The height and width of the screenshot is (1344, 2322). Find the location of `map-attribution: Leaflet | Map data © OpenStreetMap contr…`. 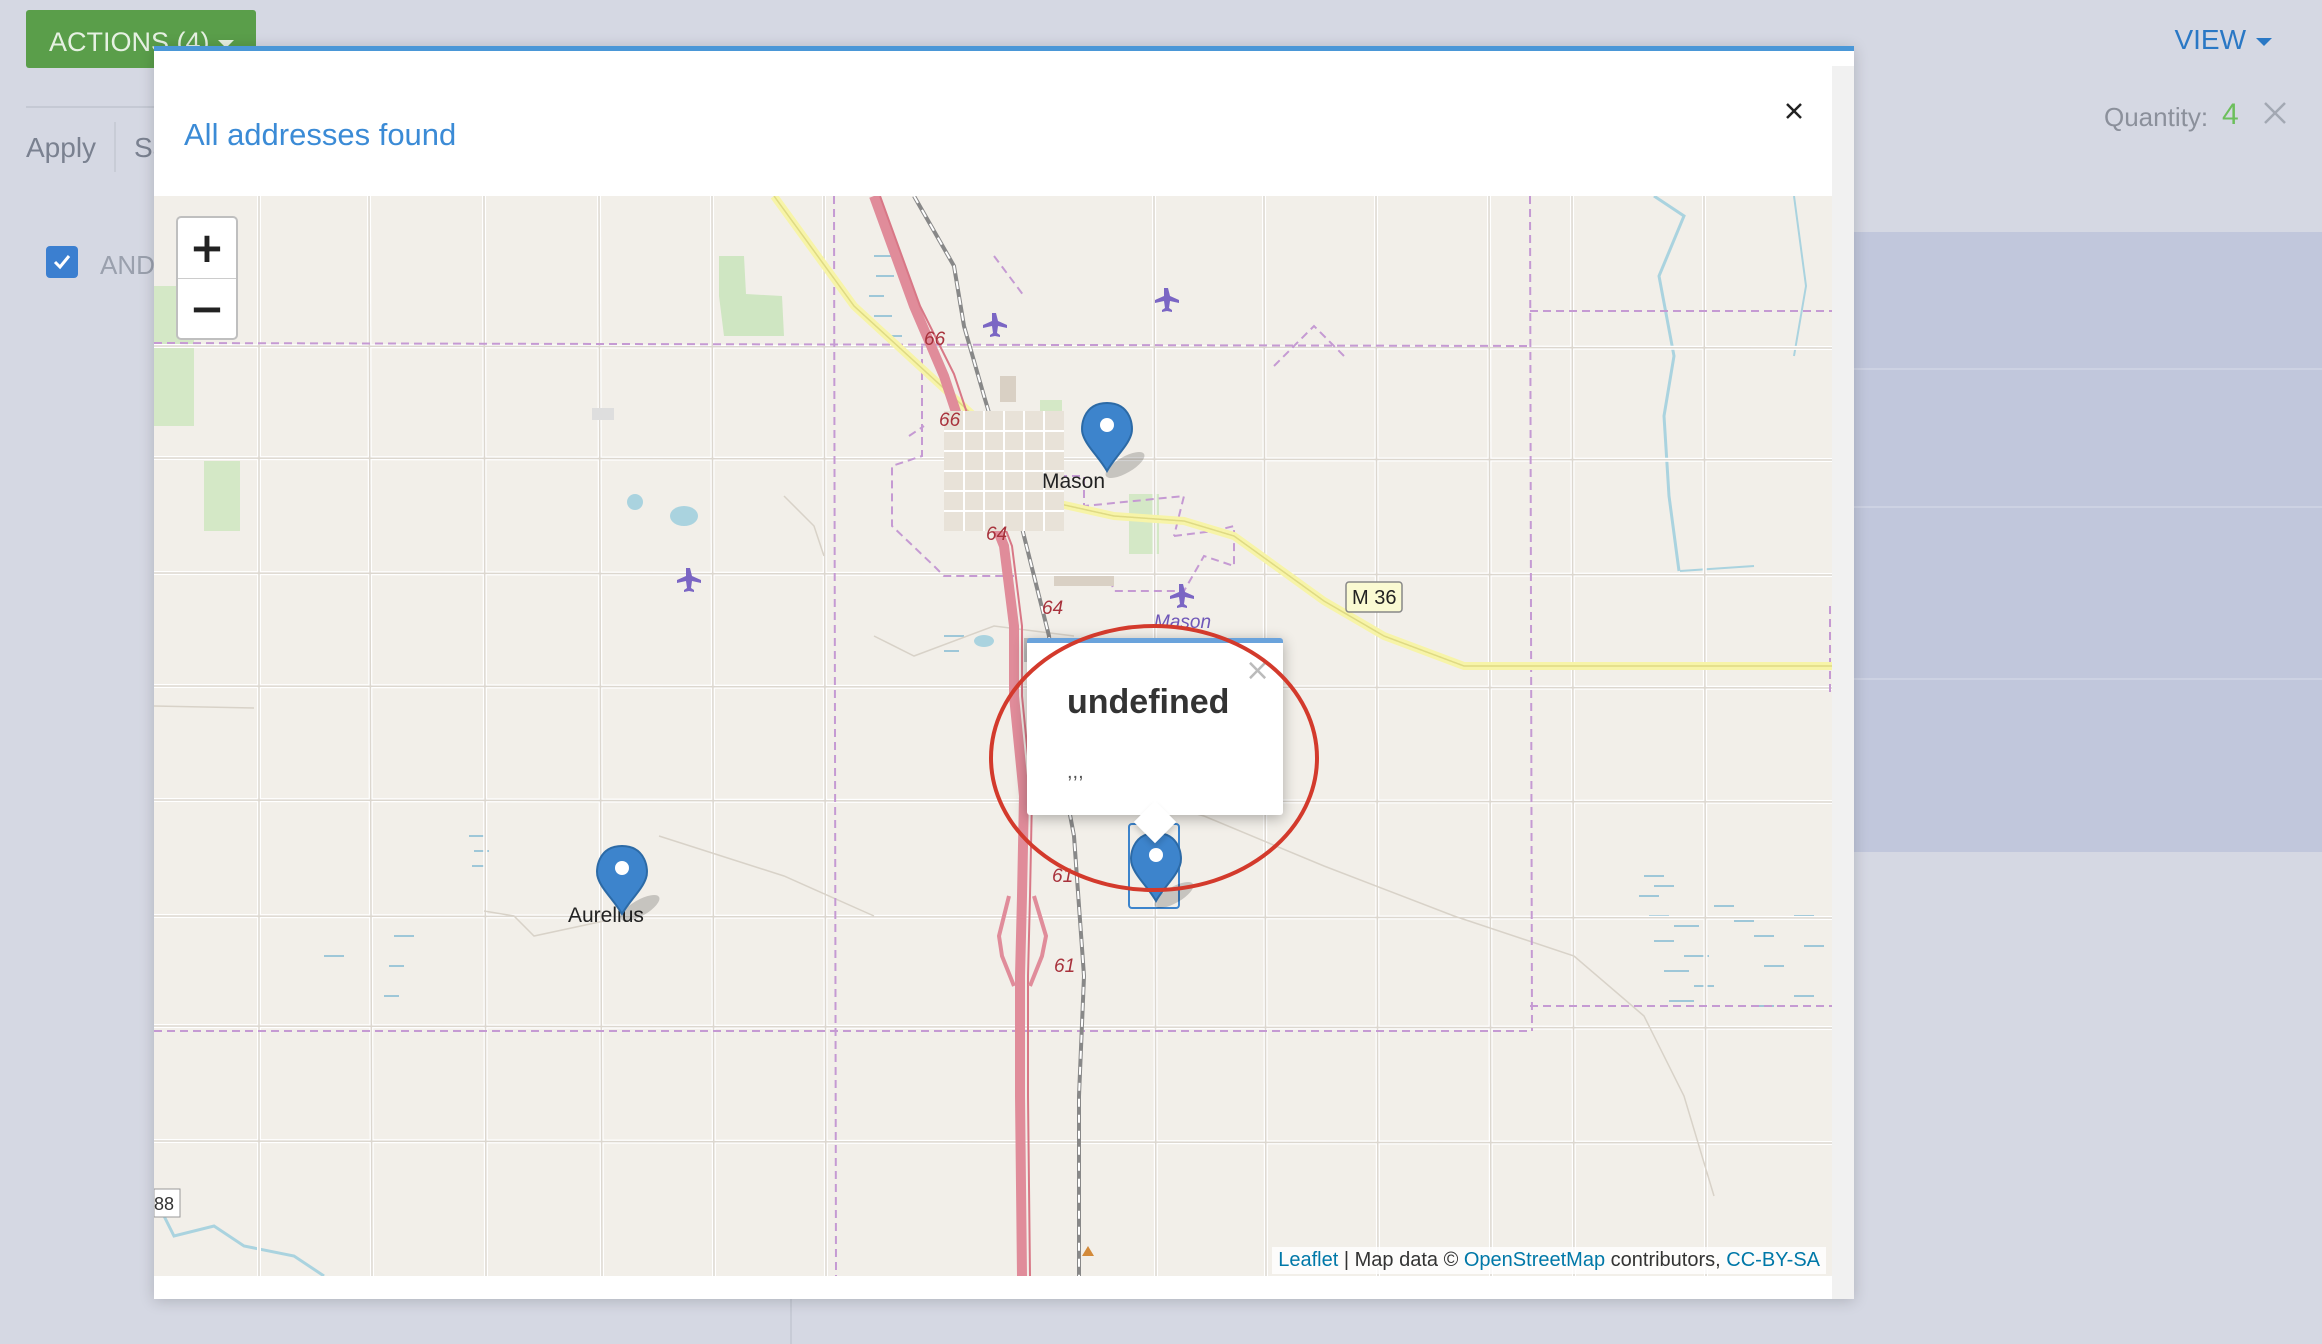

map-attribution: Leaflet | Map data © OpenStreetMap contr… is located at coordinates (1549, 1260).